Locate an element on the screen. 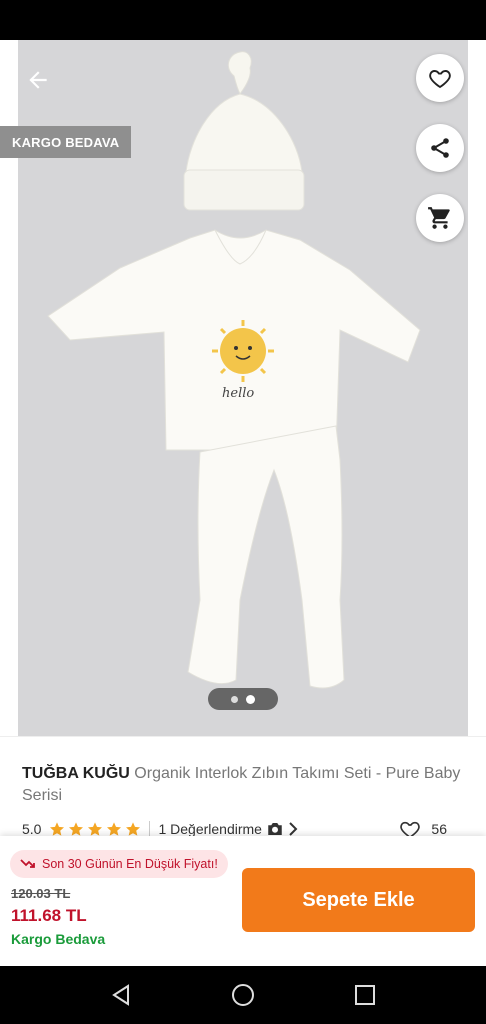 The width and height of the screenshot is (486, 1024). current-price: 111.68 TL is located at coordinates (49, 915).